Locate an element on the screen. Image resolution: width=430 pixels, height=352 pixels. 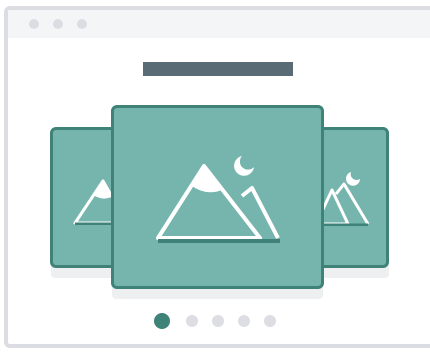
moon-icon is located at coordinates (244, 166).